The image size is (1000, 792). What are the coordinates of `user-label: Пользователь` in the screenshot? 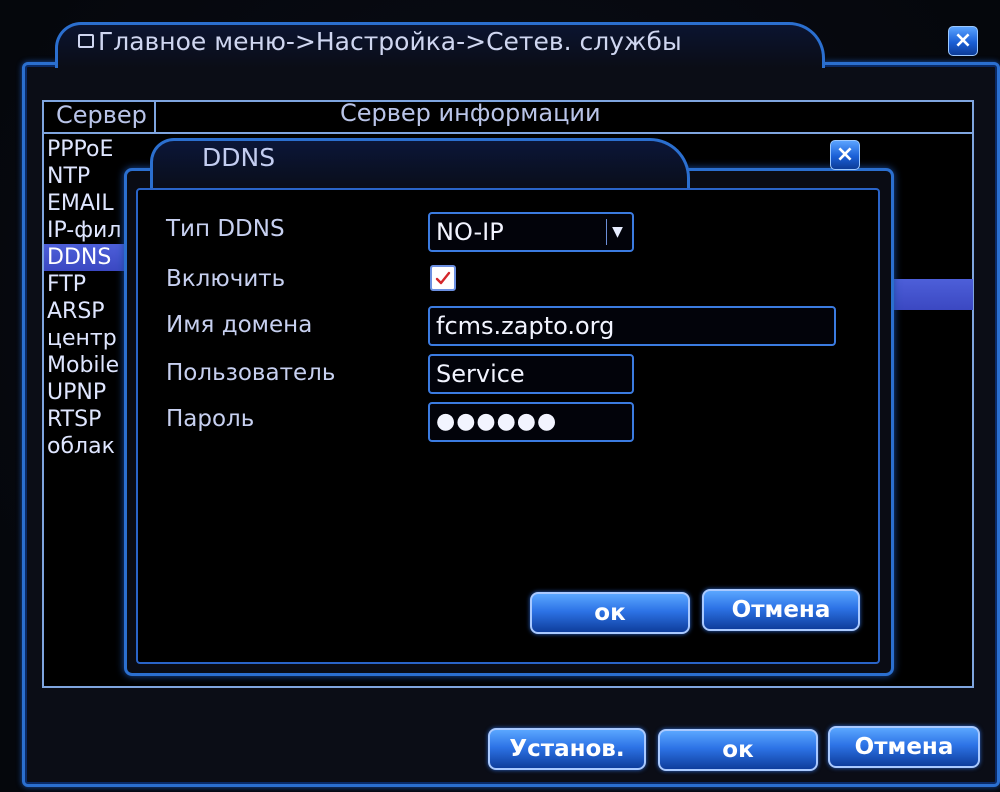 It's located at (251, 373).